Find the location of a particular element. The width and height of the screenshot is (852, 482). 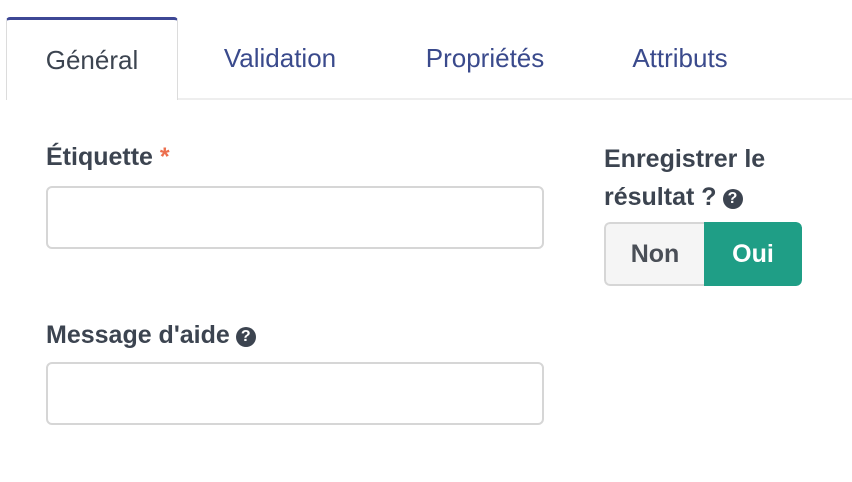

enregistrer-toggle: Non Oui is located at coordinates (703, 254).